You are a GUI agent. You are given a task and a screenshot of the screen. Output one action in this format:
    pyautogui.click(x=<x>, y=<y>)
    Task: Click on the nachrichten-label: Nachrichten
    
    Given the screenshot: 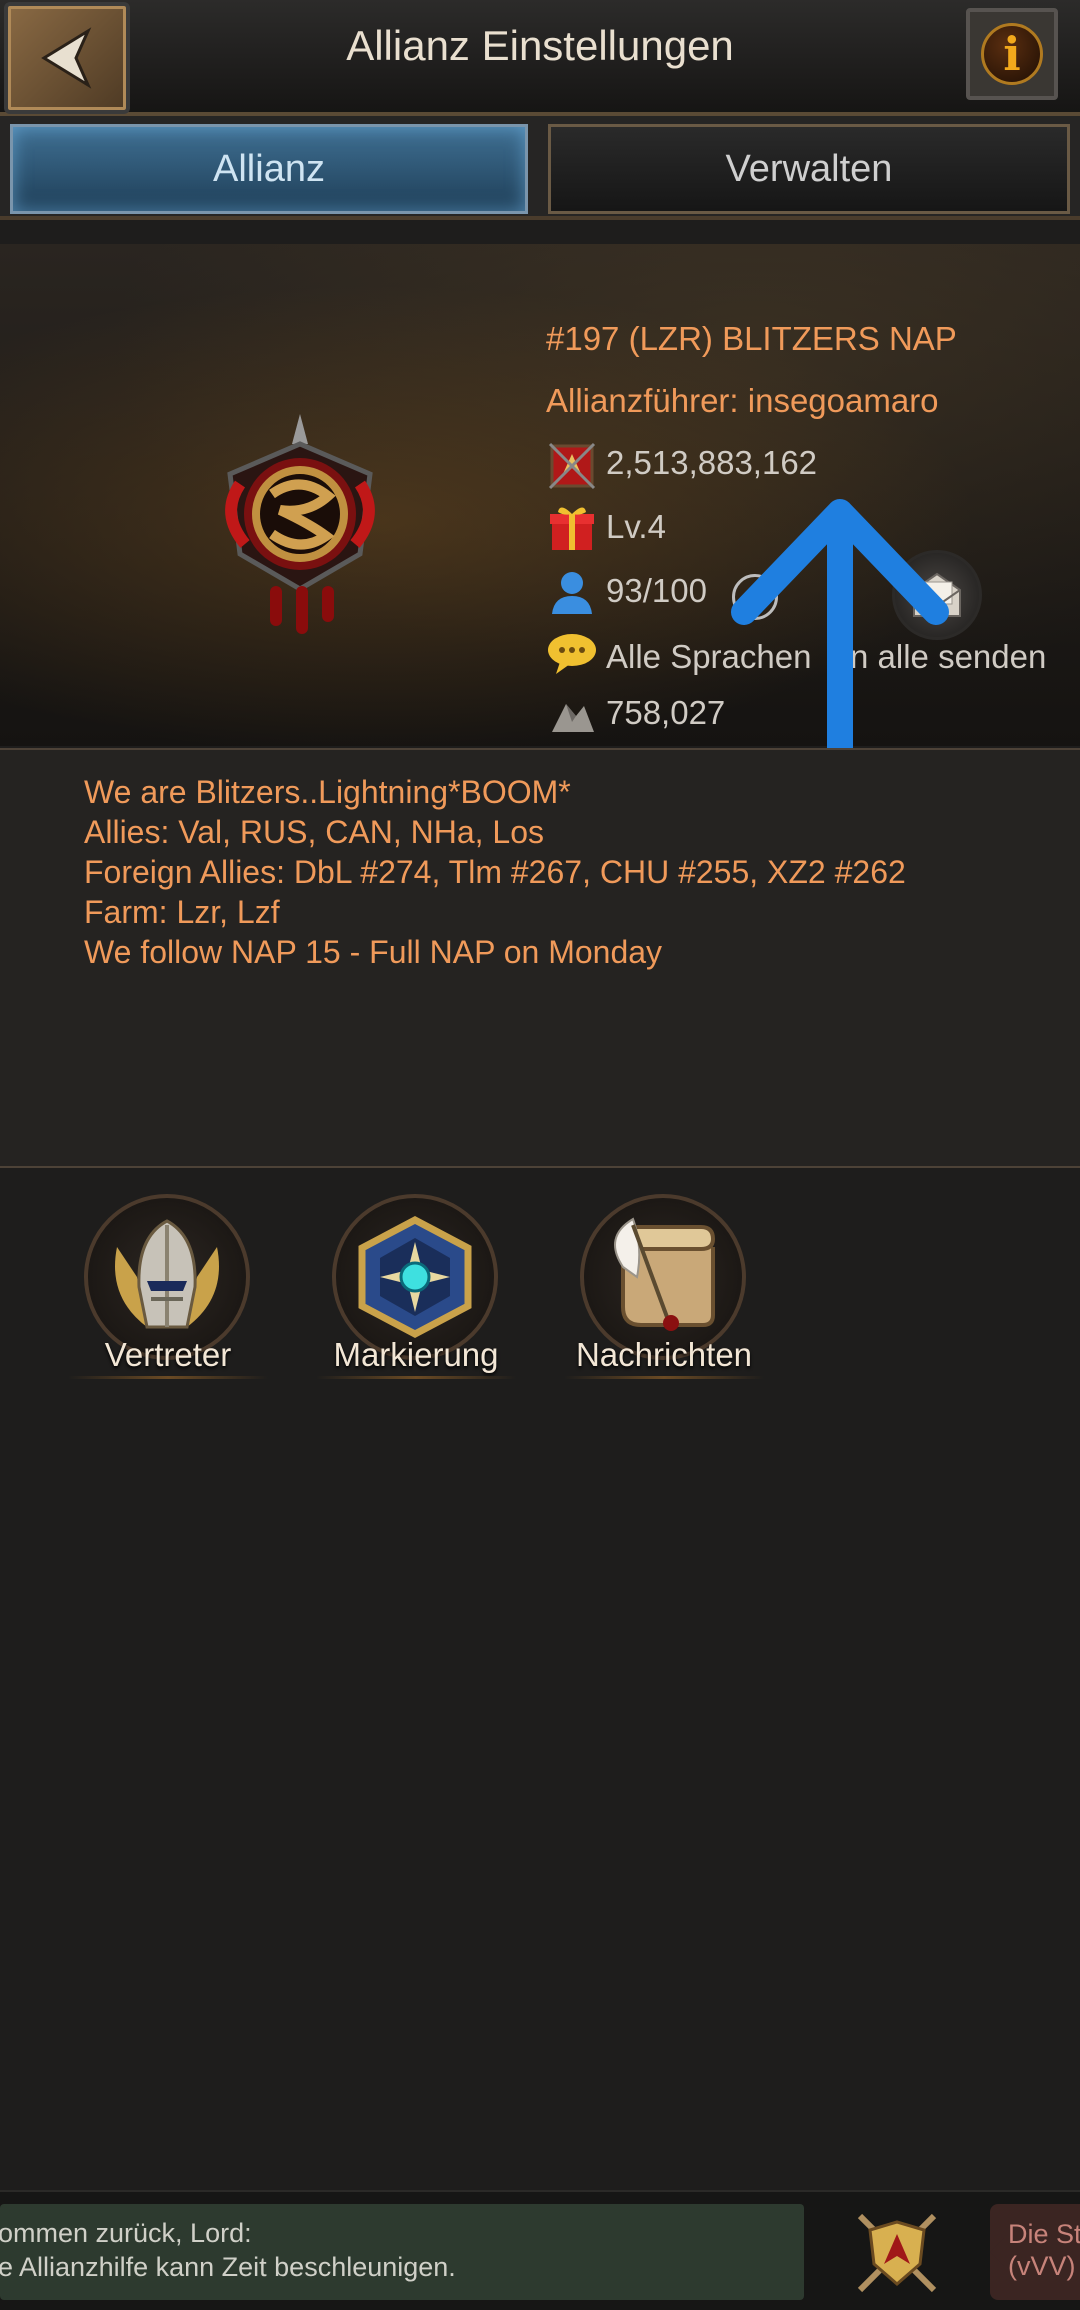 What is the action you would take?
    pyautogui.click(x=664, y=1354)
    